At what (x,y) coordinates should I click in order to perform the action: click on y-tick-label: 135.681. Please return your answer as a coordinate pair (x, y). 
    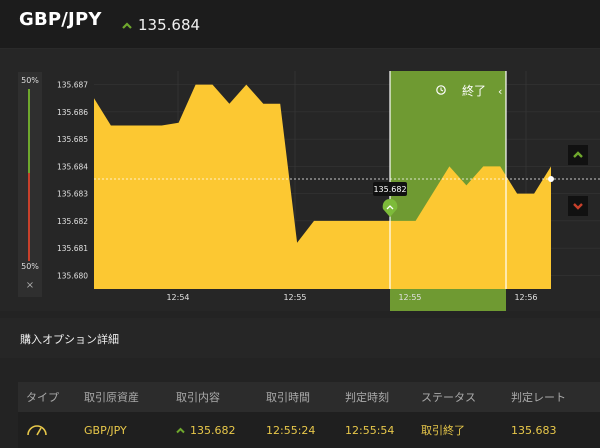
    Looking at the image, I should click on (72, 248).